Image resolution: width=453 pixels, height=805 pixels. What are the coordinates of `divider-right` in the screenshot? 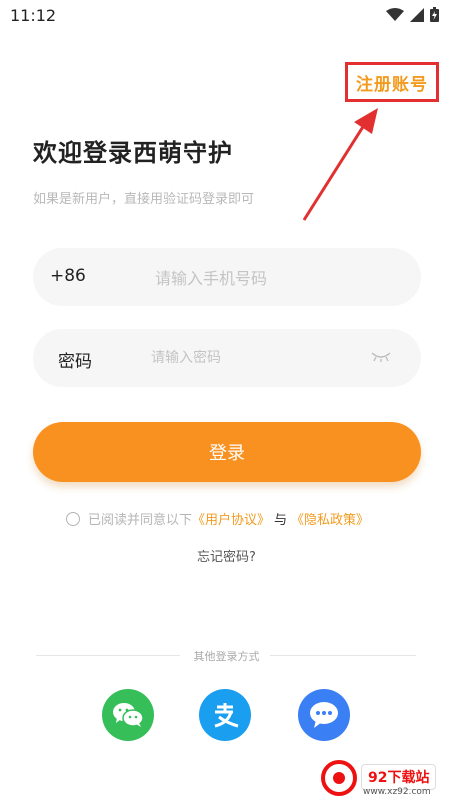 It's located at (343, 655).